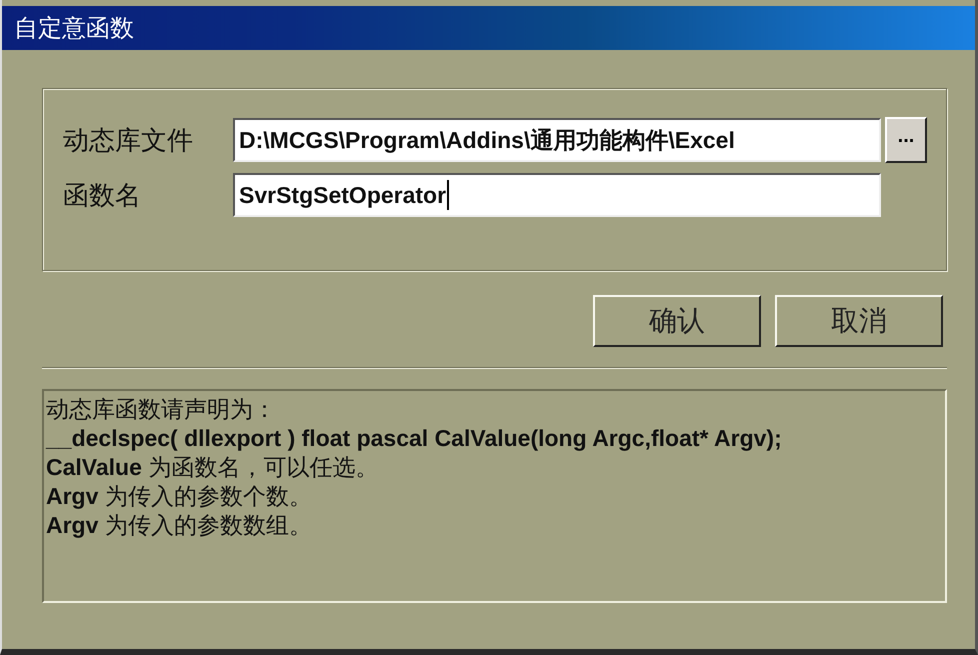 This screenshot has height=655, width=978. Describe the element at coordinates (677, 321) in the screenshot. I see `confirm-button: 确认` at that location.